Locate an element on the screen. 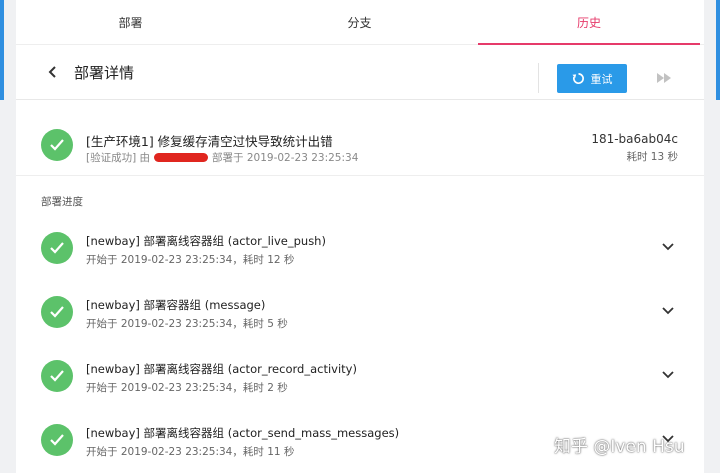 The image size is (720, 473). tab-bar: 部署 分支 历史 is located at coordinates (360, 22).